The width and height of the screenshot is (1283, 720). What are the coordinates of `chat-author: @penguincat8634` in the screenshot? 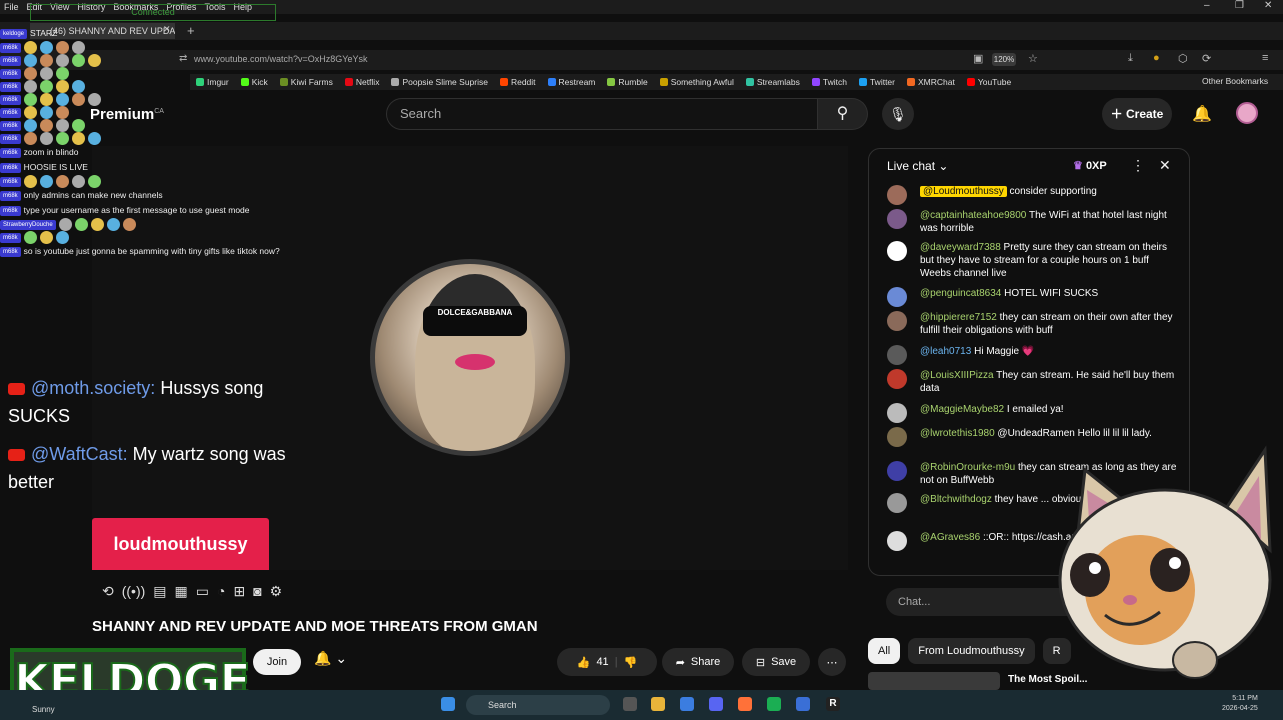 It's located at (960, 293).